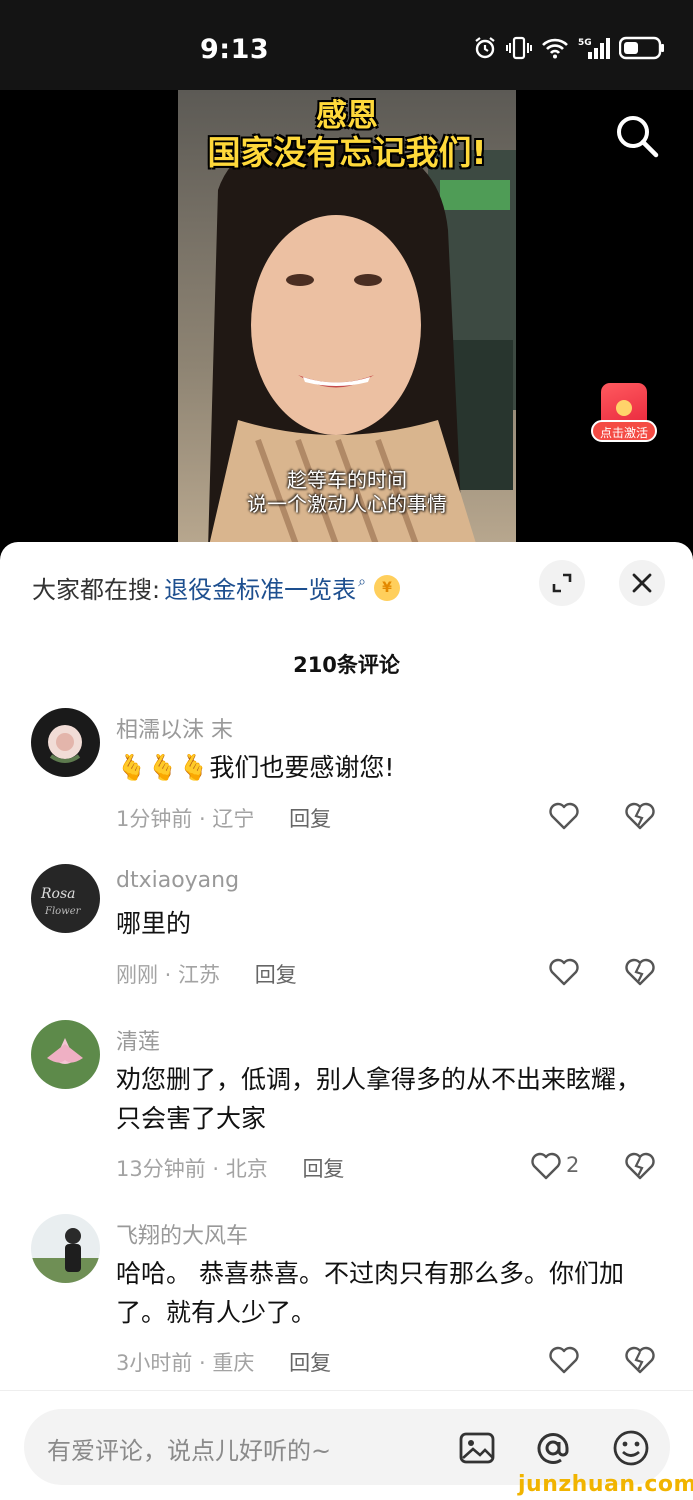 The height and width of the screenshot is (1500, 693). Describe the element at coordinates (585, 43) in the screenshot. I see `svg-text: 5G` at that location.